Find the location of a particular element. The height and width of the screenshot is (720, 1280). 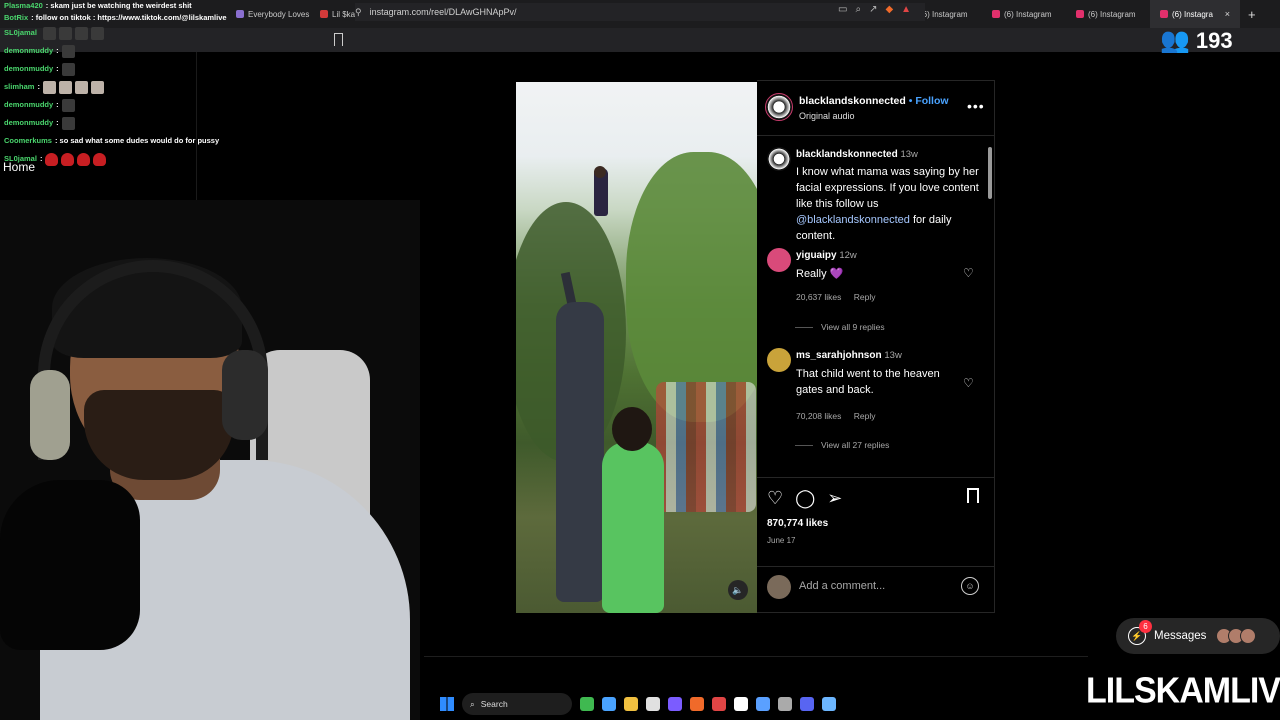

close-tab-icon: × is located at coordinates (1227, 14).